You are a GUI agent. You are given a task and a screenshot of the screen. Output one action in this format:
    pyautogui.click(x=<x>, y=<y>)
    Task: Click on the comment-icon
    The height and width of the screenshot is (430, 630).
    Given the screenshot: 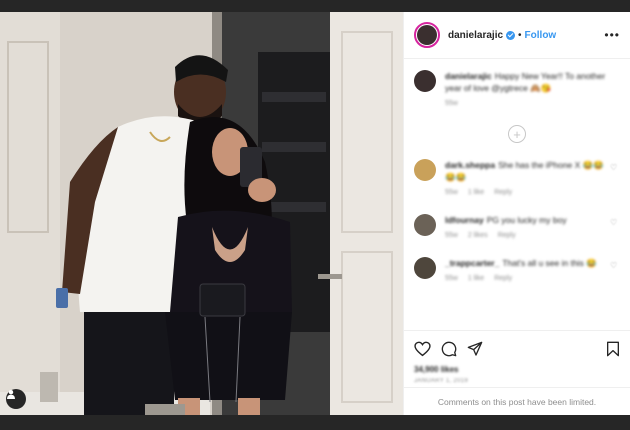 What is the action you would take?
    pyautogui.click(x=449, y=349)
    